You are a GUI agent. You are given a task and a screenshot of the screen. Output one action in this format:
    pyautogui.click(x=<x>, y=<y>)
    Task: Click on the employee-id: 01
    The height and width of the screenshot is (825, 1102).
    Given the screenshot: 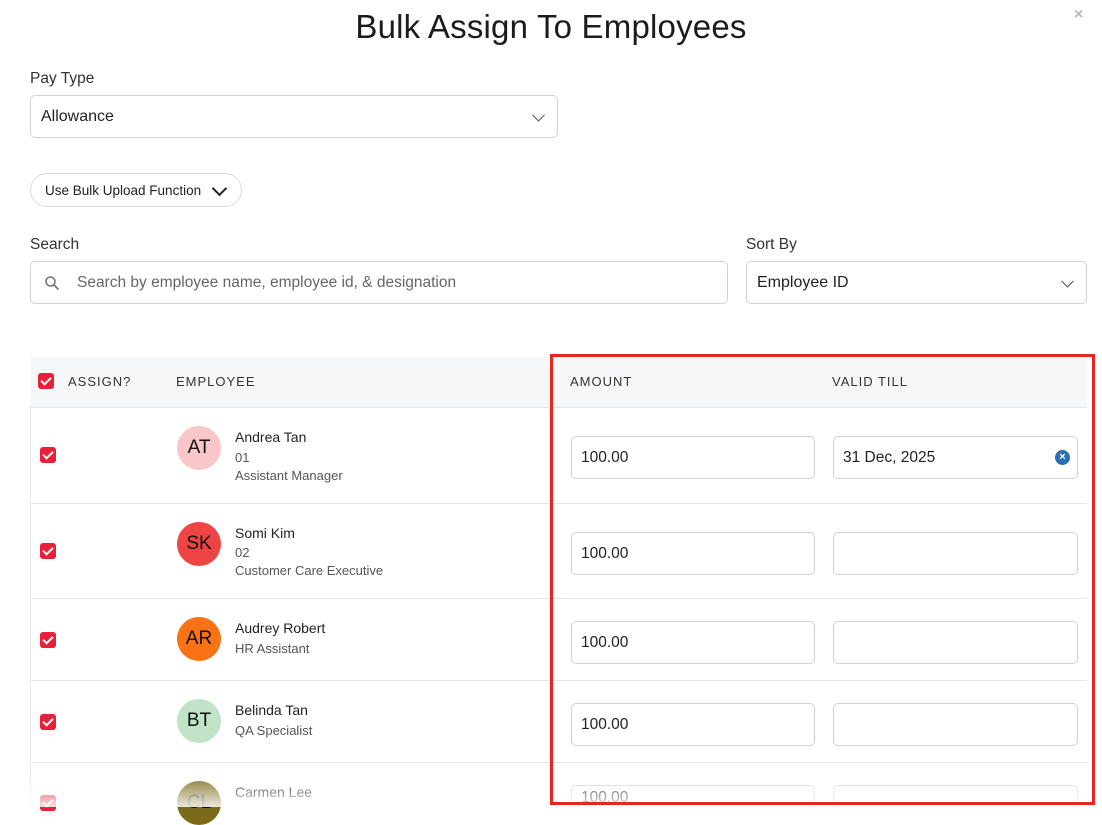 What is the action you would take?
    pyautogui.click(x=242, y=457)
    